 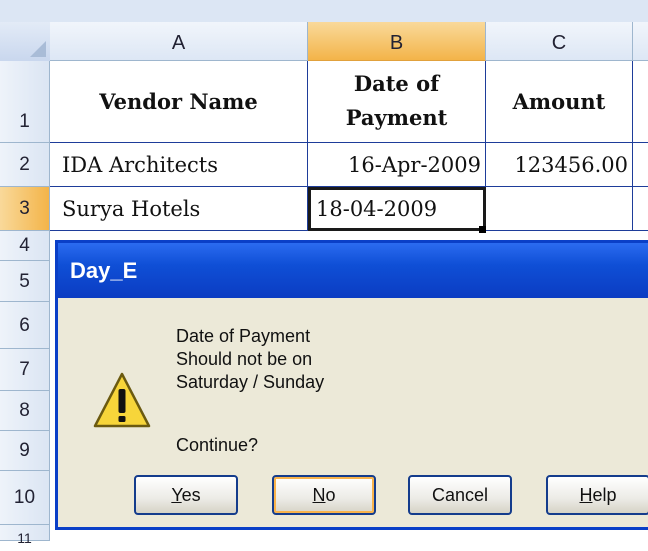 What do you see at coordinates (640, 209) in the screenshot?
I see `cell-d3` at bounding box center [640, 209].